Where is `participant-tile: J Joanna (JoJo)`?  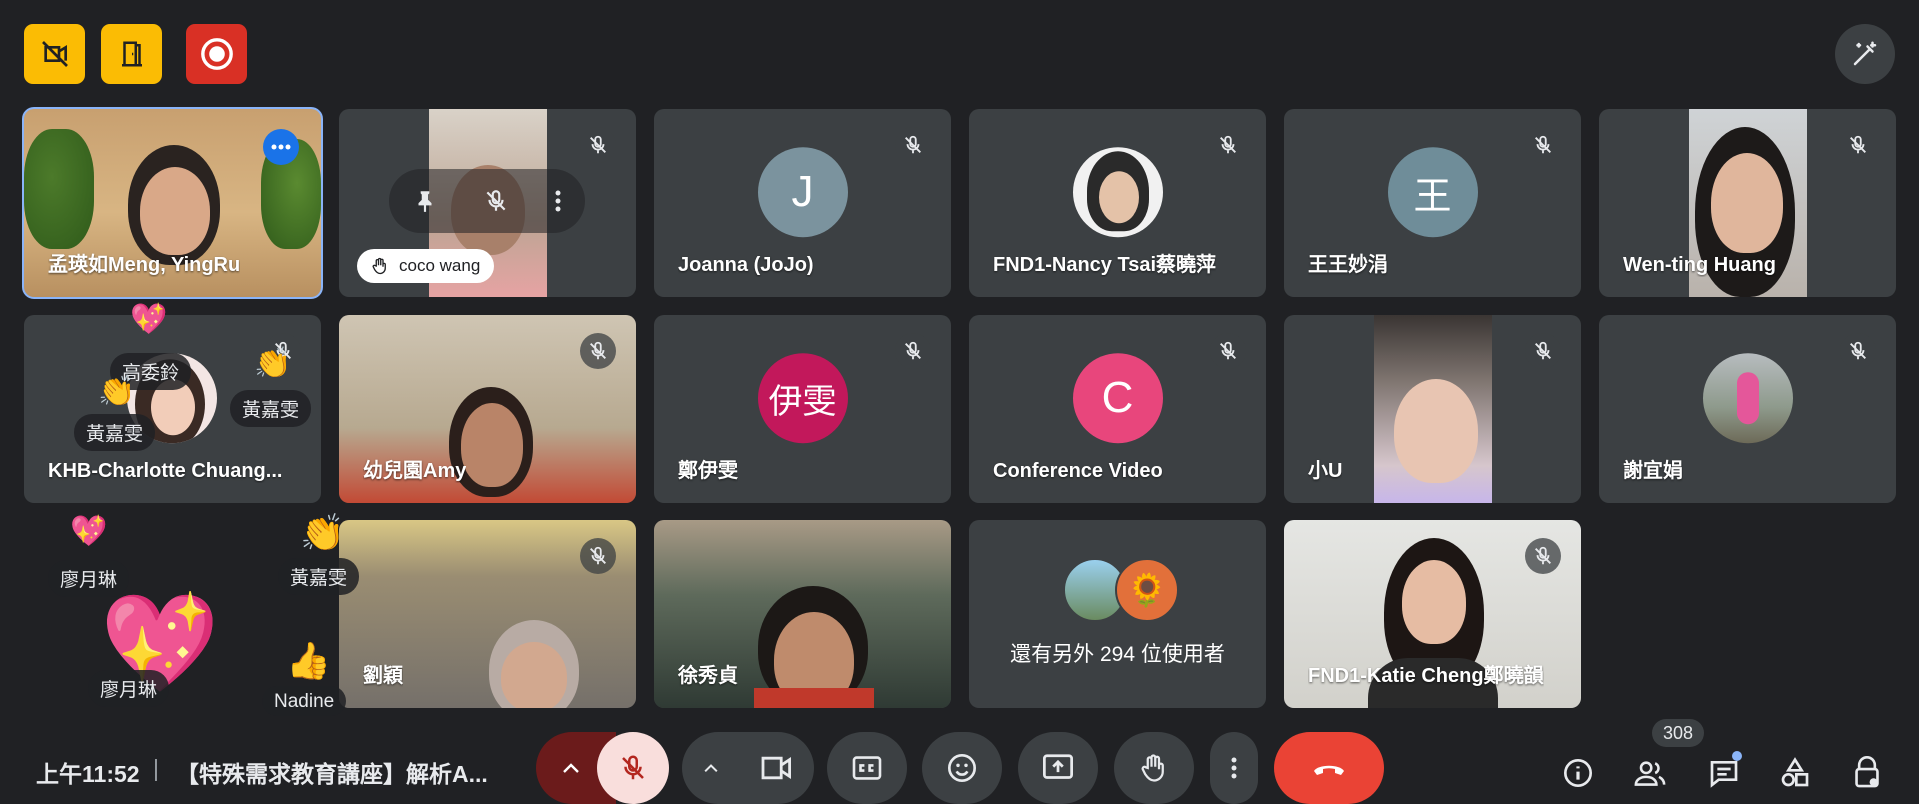
participant-tile: J Joanna (JoJo) is located at coordinates (802, 203).